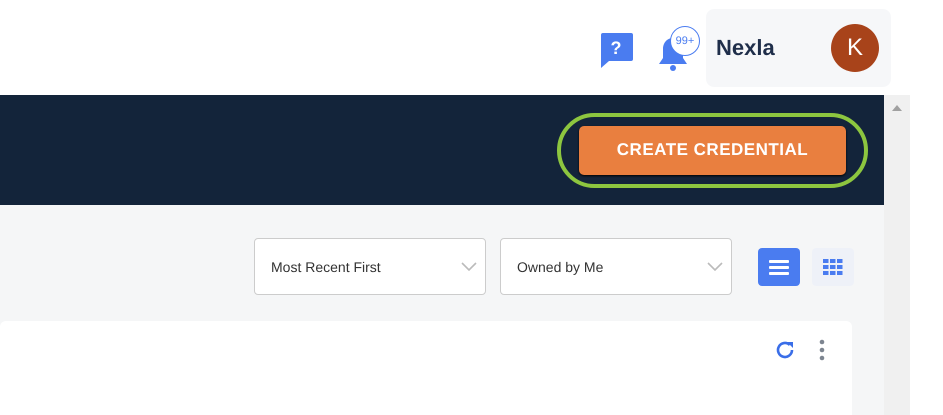 The height and width of the screenshot is (415, 943). I want to click on sort-dropdown: Most Recent First, so click(370, 266).